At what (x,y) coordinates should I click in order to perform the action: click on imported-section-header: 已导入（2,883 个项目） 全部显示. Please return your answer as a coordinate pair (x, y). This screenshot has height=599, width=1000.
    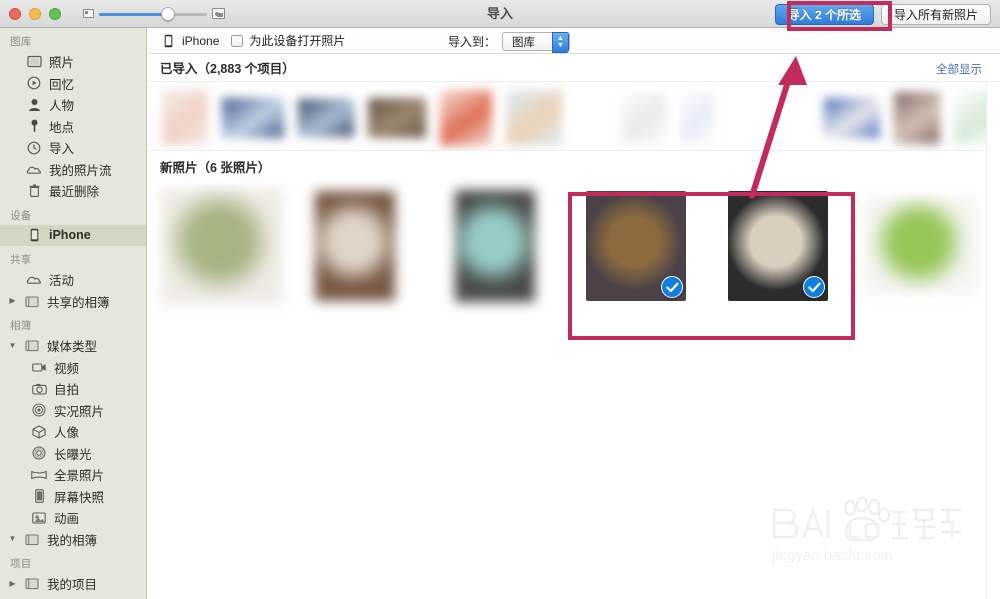
    Looking at the image, I should click on (574, 68).